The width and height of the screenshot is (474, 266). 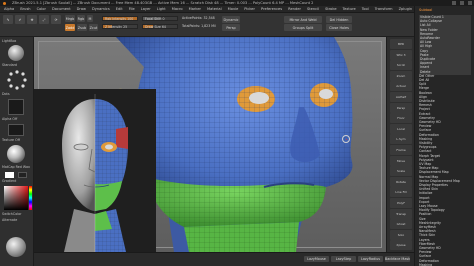 I want to click on edit-mode-button: ✎, so click(x=8, y=19).